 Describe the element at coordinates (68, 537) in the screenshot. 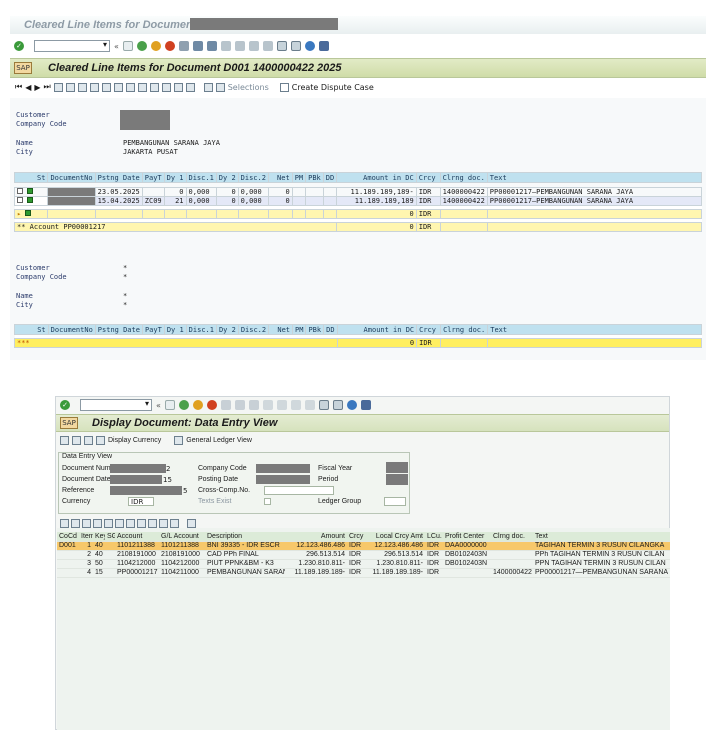

I see `col-cocd: CoCd` at that location.